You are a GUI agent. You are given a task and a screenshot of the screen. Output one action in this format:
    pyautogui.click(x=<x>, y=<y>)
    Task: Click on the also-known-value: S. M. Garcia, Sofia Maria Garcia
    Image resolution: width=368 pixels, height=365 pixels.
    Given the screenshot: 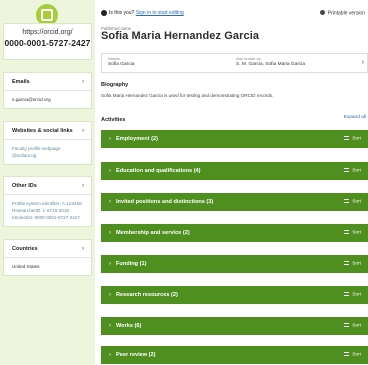 What is the action you would take?
    pyautogui.click(x=271, y=64)
    